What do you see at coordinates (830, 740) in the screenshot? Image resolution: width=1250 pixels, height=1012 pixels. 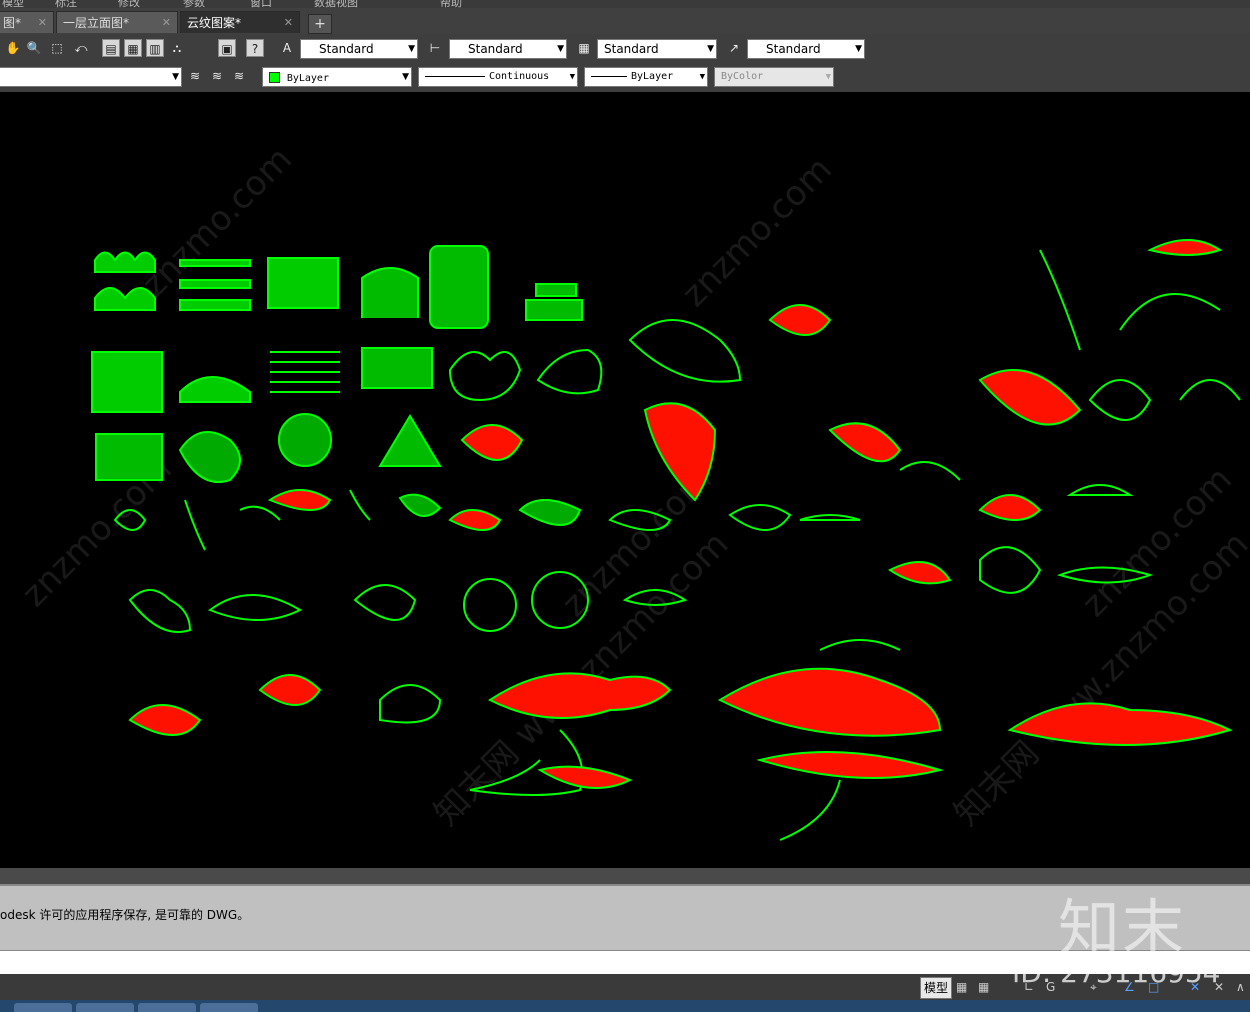 I see `cloud-large-center` at bounding box center [830, 740].